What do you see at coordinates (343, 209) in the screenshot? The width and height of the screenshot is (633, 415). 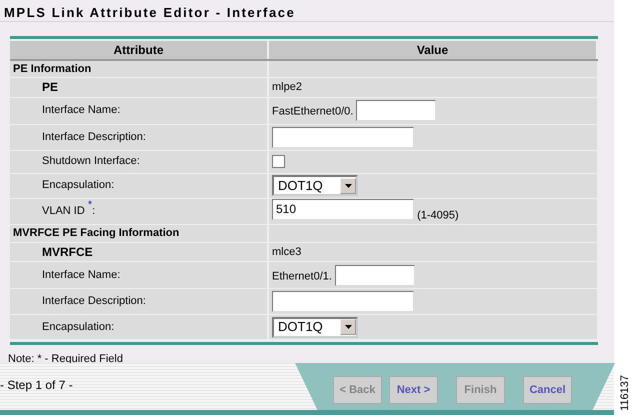 I see `input-field: 510` at bounding box center [343, 209].